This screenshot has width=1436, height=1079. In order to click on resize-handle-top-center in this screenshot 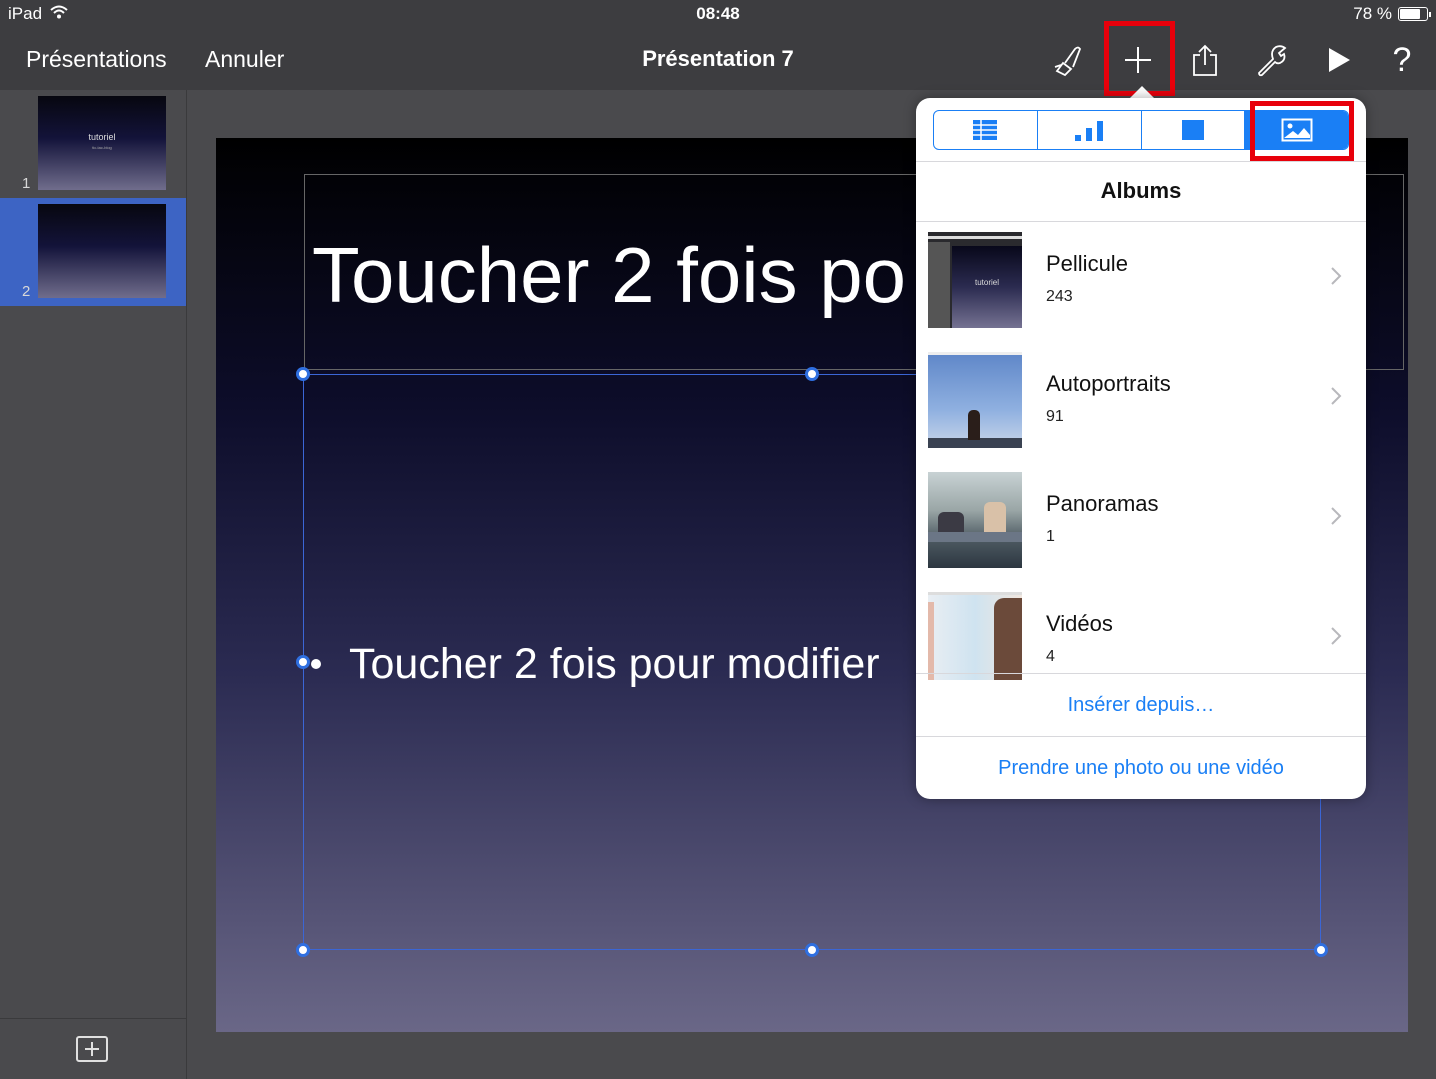, I will do `click(812, 374)`.